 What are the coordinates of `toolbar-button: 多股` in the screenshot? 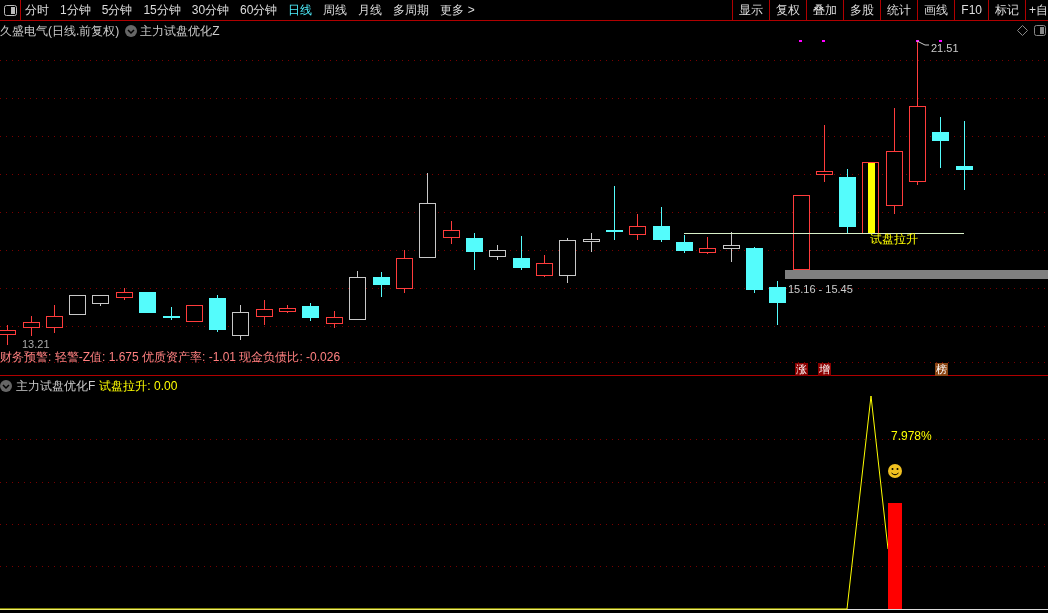 It's located at (862, 10).